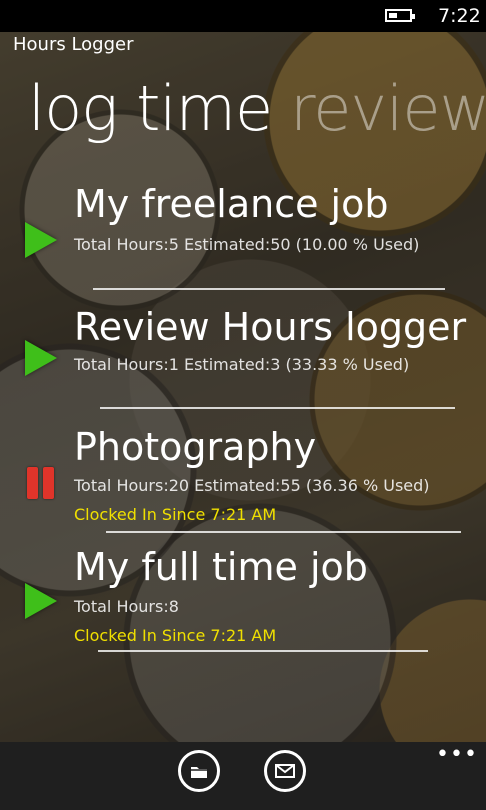 This screenshot has width=486, height=810. What do you see at coordinates (150, 108) in the screenshot?
I see `pivot-tab-log-time: log time` at bounding box center [150, 108].